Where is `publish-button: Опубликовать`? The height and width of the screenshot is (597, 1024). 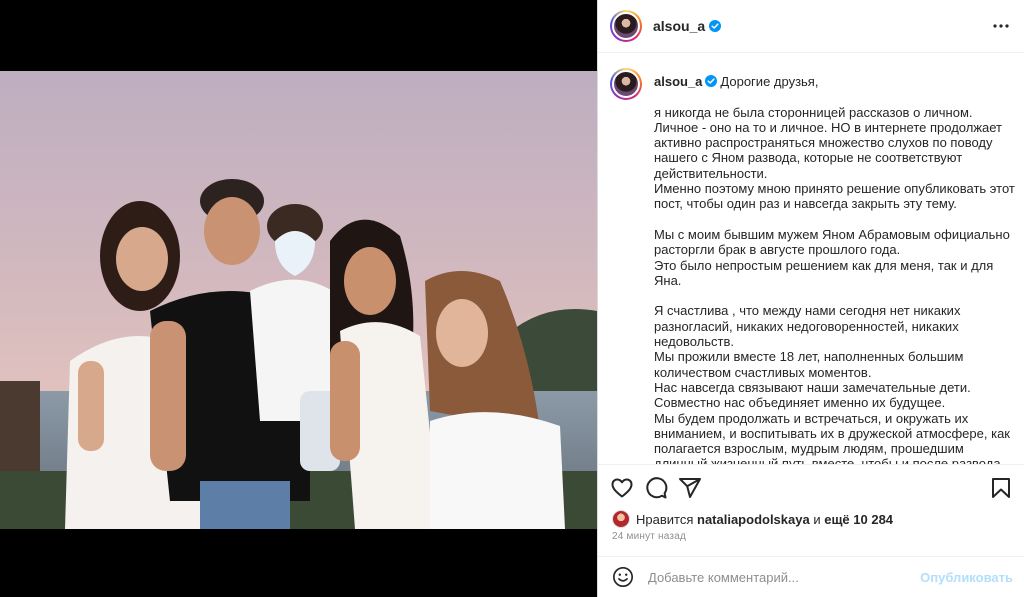 publish-button: Опубликовать is located at coordinates (966, 577).